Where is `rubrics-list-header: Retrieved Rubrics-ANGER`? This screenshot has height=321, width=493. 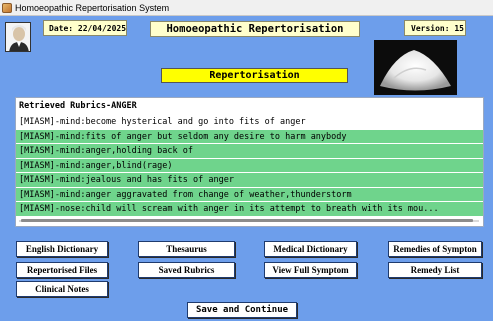 rubrics-list-header: Retrieved Rubrics-ANGER is located at coordinates (78, 106).